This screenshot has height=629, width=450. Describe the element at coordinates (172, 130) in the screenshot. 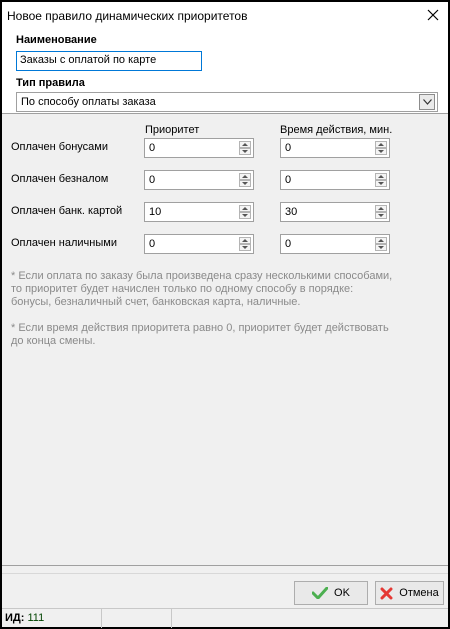

I see `priority-column-header: Приоритет` at that location.